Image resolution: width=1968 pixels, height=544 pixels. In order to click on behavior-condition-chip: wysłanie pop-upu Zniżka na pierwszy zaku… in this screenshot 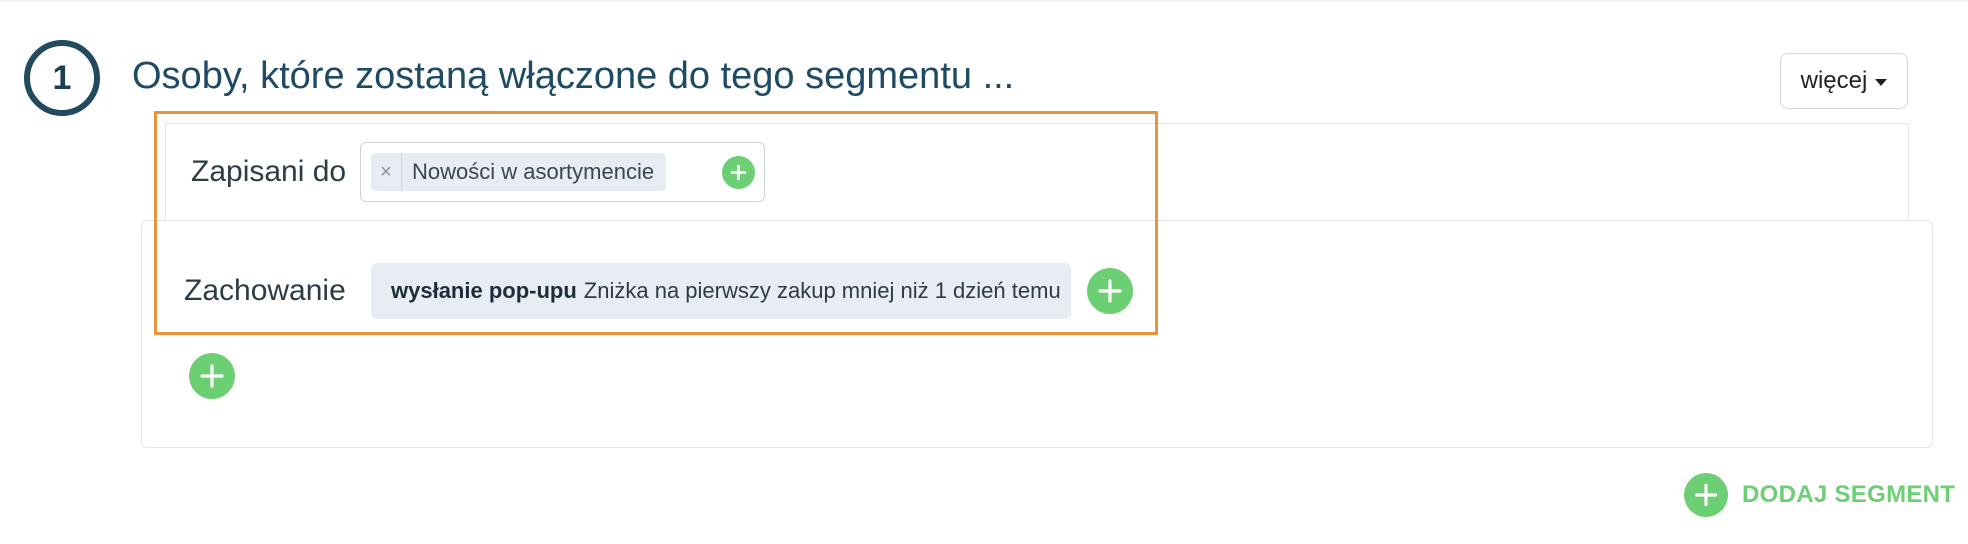, I will do `click(721, 291)`.